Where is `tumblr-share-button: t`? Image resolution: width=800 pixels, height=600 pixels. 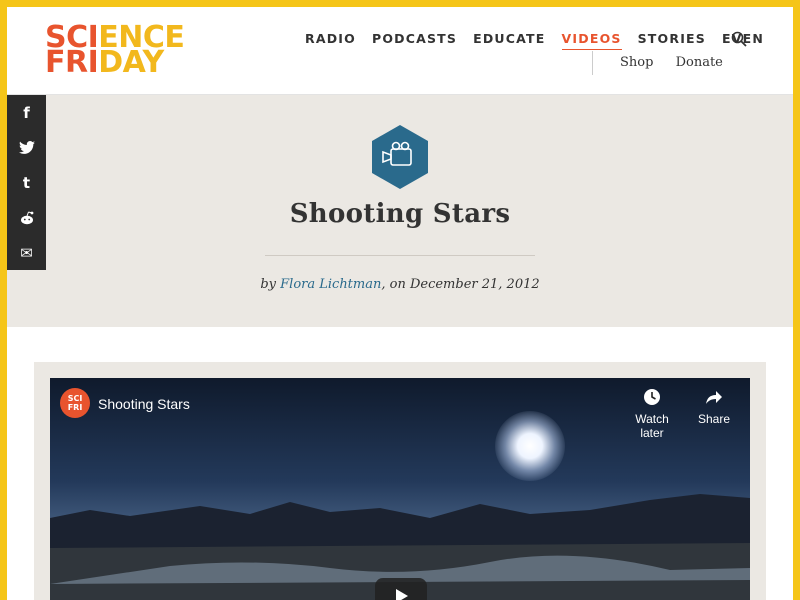
tumblr-share-button: t is located at coordinates (26, 182).